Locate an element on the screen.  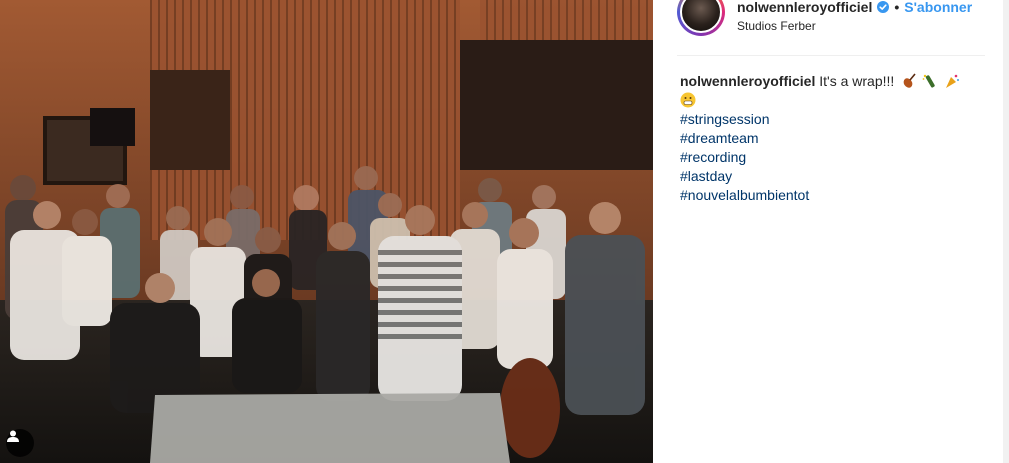
avatar is located at coordinates (701, 16).